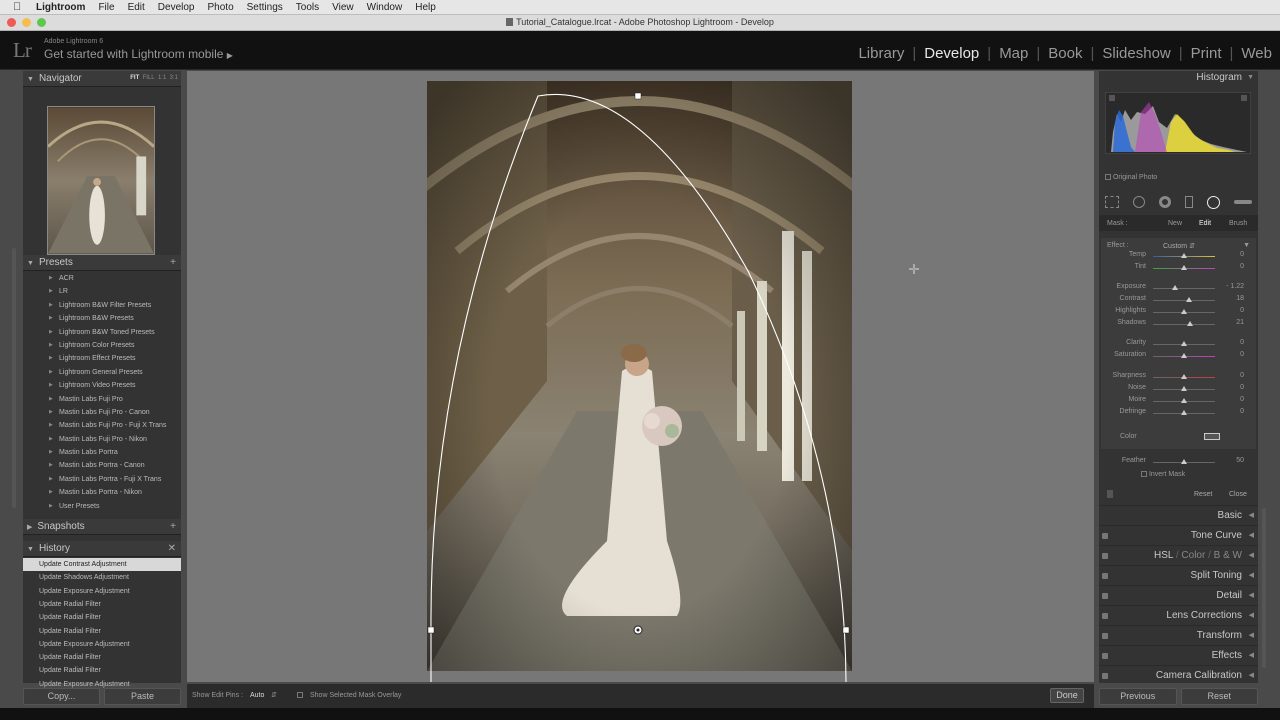 The image size is (1280, 720). What do you see at coordinates (102, 492) in the screenshot?
I see `preset-folder: ▶ Mastin Labs Portra - Nikon` at bounding box center [102, 492].